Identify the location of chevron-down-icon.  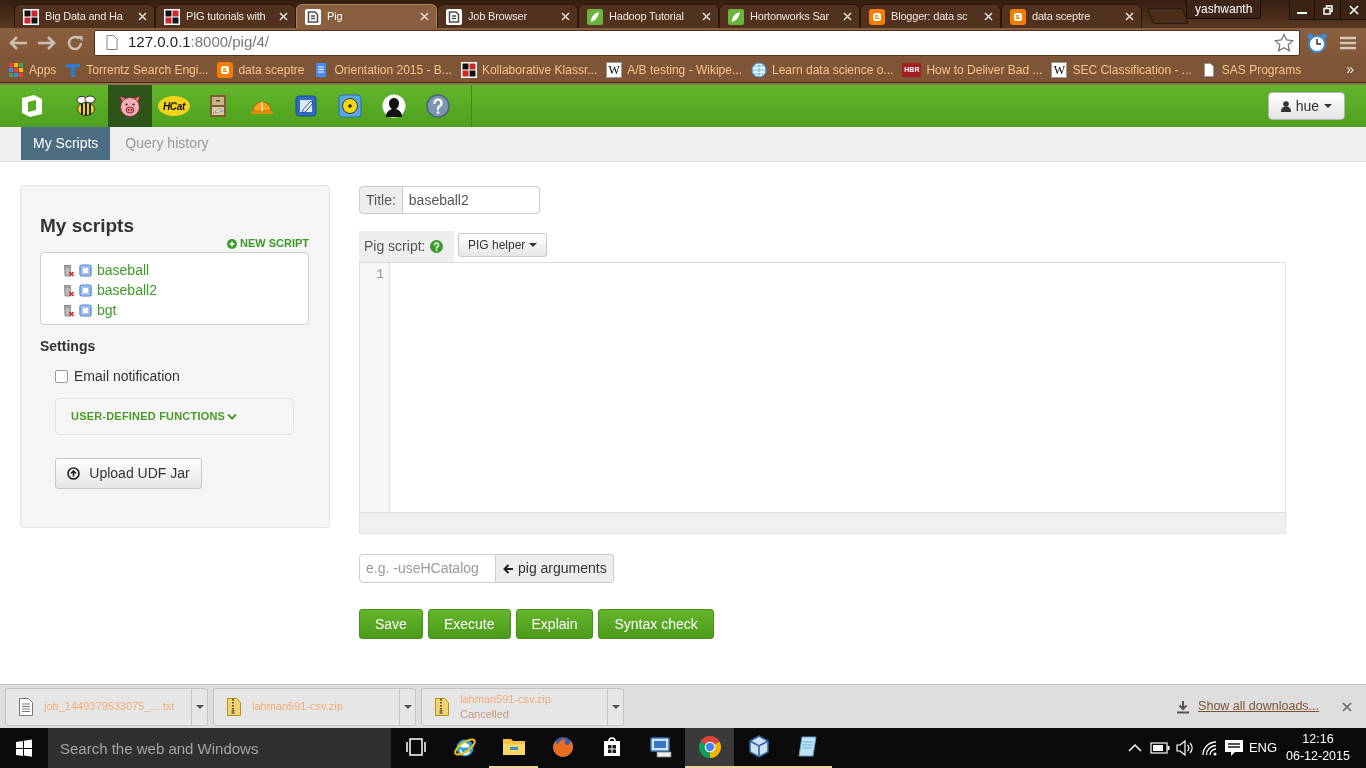
(232, 416).